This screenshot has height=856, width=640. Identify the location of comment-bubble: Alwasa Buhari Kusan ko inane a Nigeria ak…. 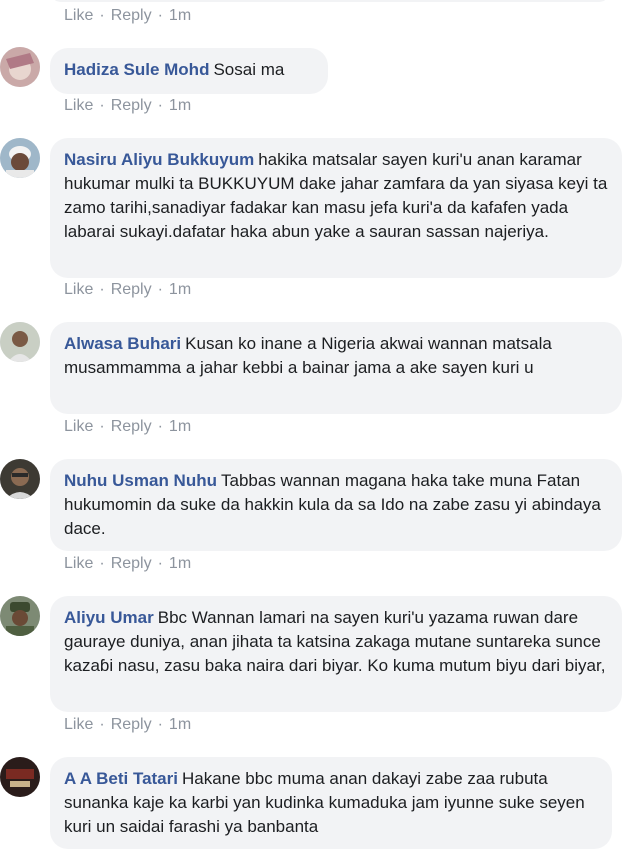
(336, 368).